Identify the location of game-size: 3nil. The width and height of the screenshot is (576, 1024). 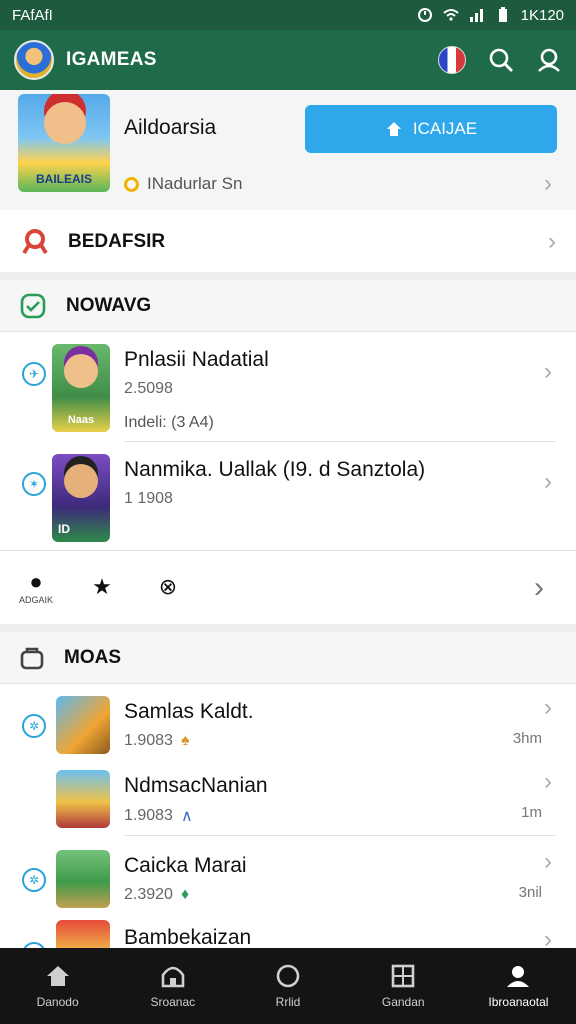
(530, 892).